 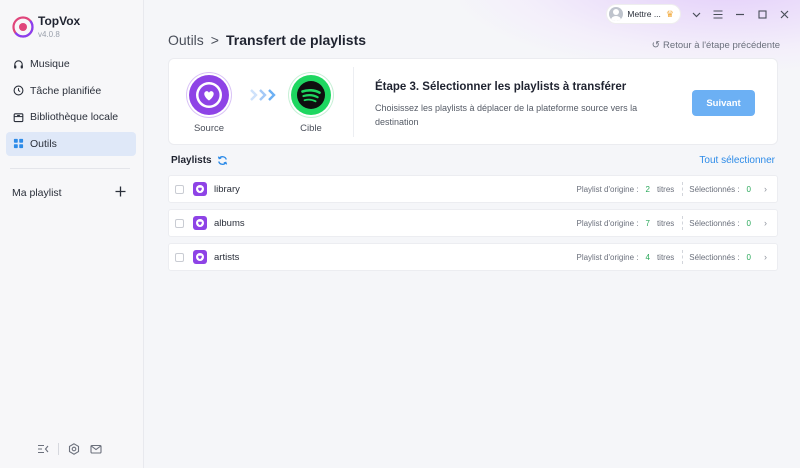 I want to click on collapse-sidebar-button, so click(x=43, y=449).